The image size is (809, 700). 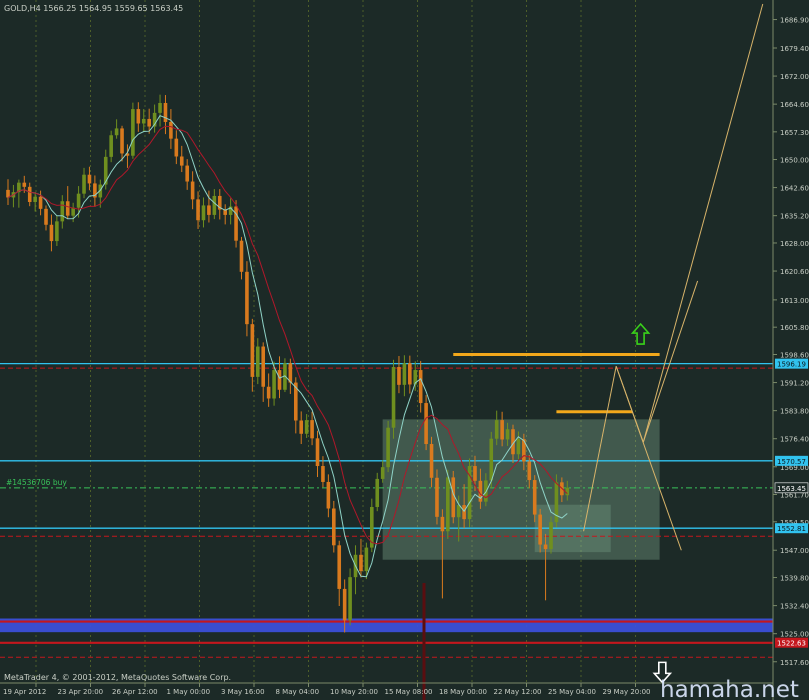 What do you see at coordinates (794, 189) in the screenshot?
I see `price-tick-label: 1642.60` at bounding box center [794, 189].